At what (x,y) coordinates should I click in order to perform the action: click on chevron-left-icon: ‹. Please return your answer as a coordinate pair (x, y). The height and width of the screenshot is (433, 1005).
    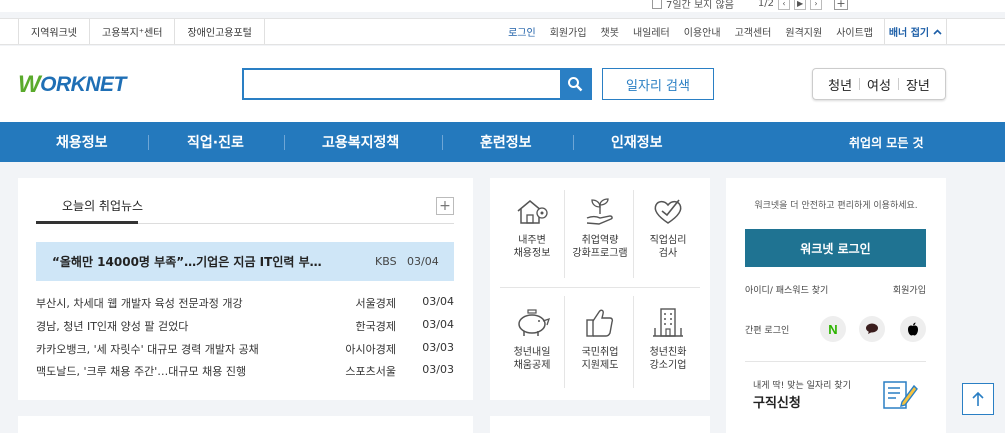
    Looking at the image, I should click on (784, 5).